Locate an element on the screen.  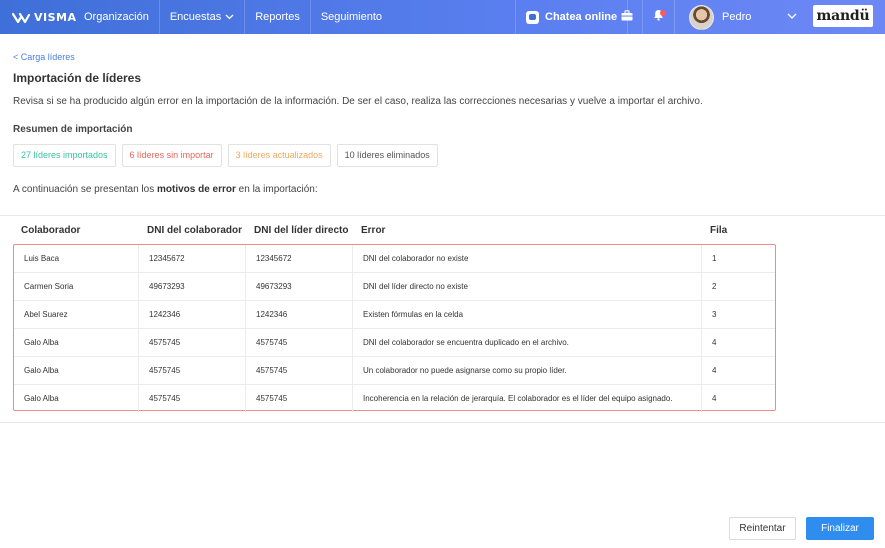
user-name: Pedro is located at coordinates (737, 17).